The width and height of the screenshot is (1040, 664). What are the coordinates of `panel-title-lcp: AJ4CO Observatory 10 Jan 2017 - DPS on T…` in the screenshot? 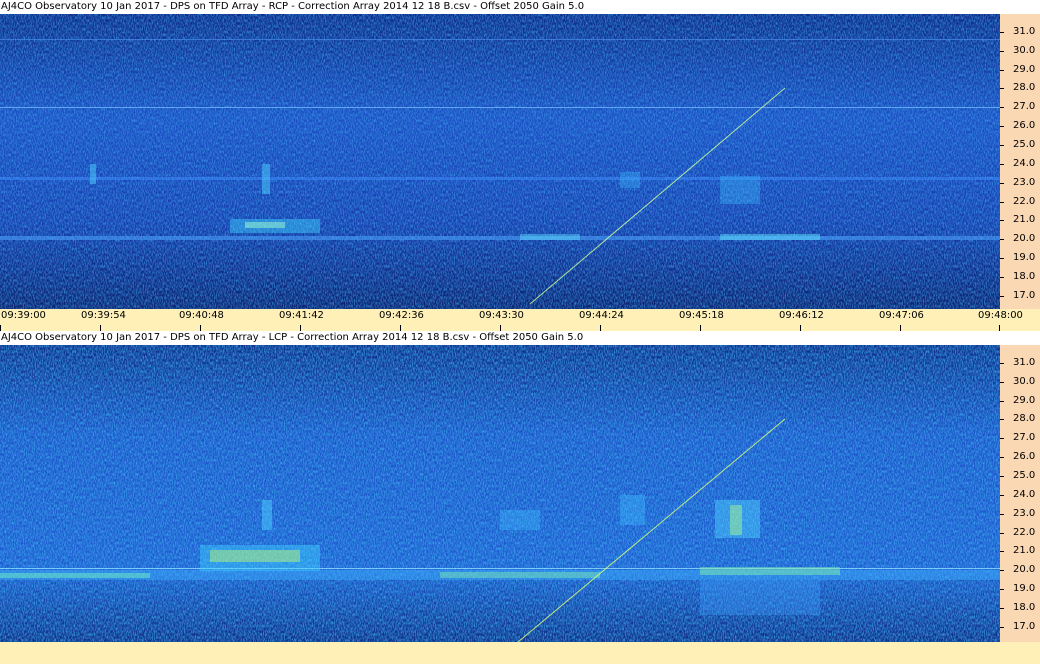 It's located at (520, 338).